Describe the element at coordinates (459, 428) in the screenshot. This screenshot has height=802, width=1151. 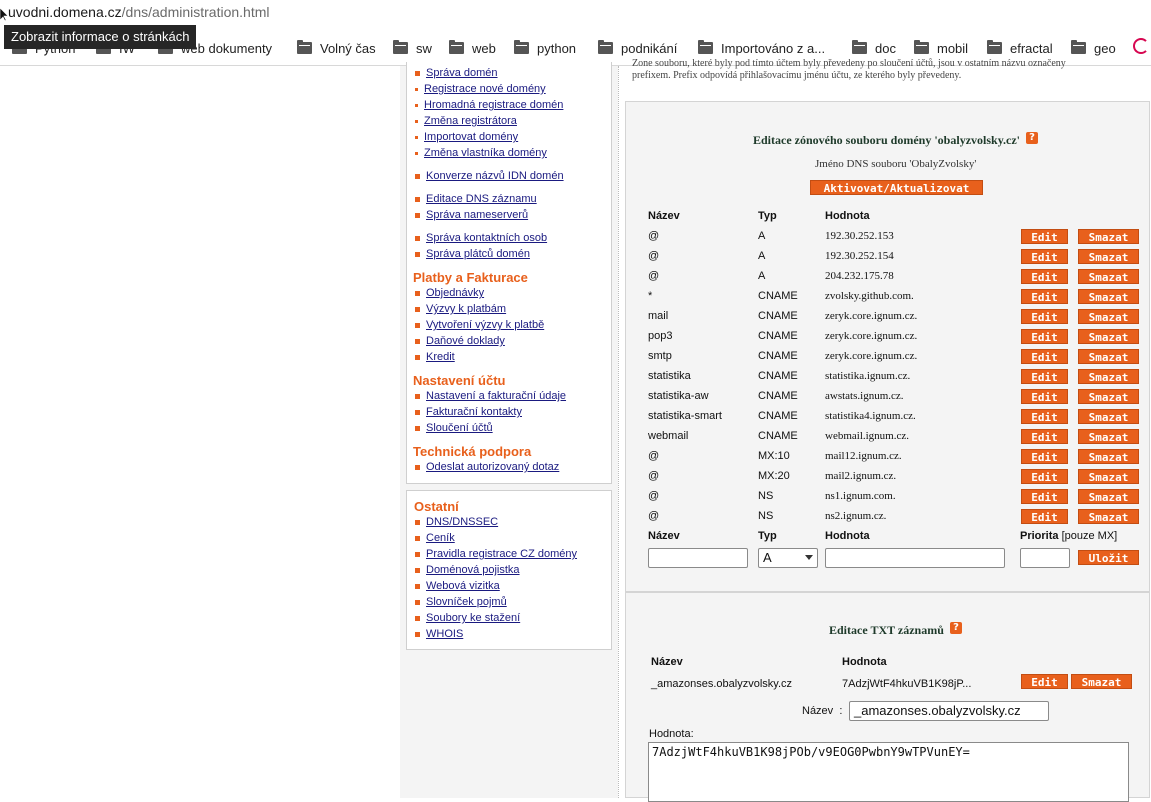
I see `sidebar-link: Sloučení účtů` at that location.